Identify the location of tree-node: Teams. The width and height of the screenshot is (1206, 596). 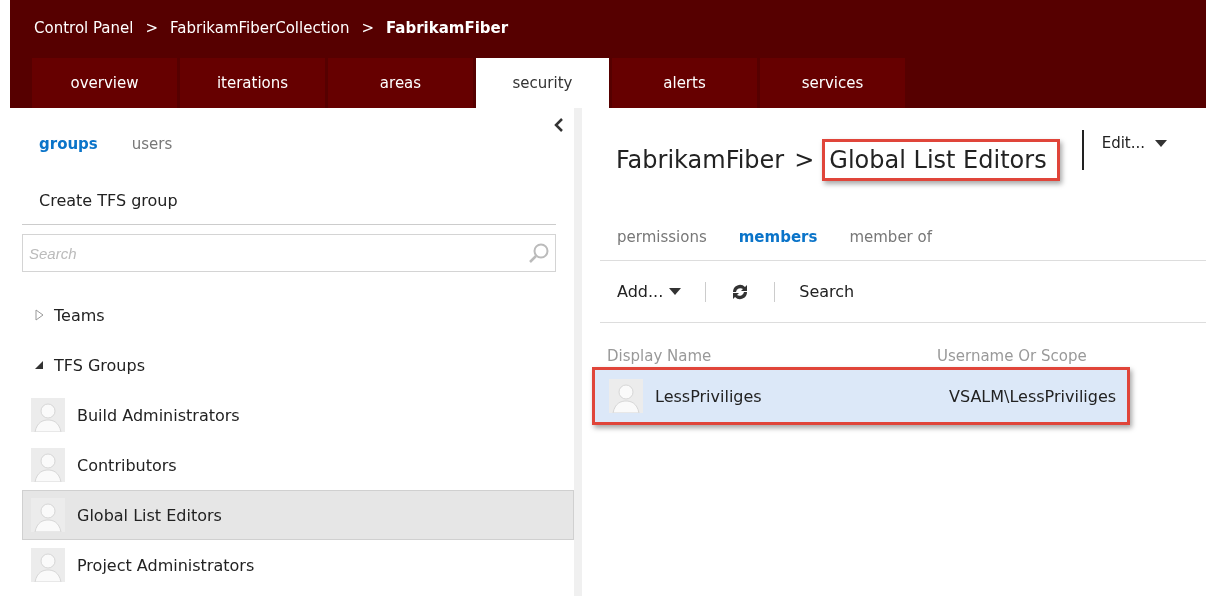
(298, 315).